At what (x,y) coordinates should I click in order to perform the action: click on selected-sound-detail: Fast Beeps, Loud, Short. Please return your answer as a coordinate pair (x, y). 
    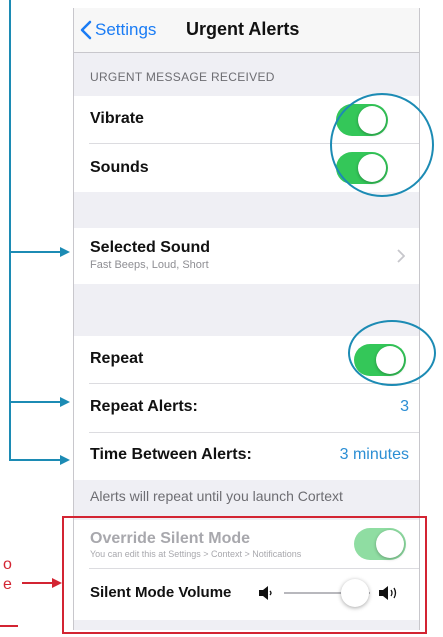
    Looking at the image, I should click on (149, 265).